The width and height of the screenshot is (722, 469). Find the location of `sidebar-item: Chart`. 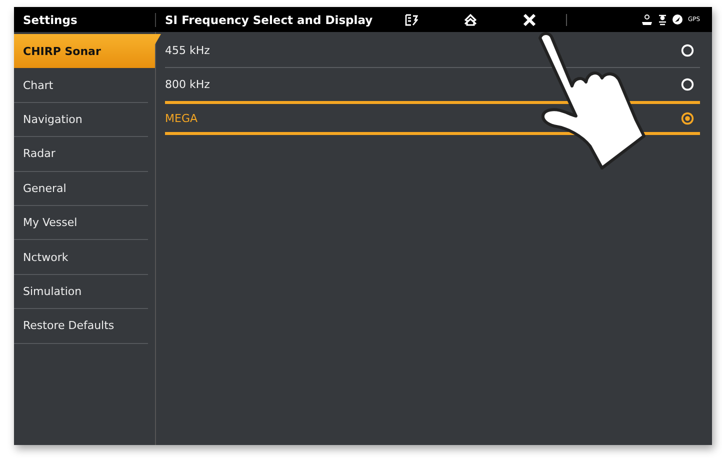

sidebar-item: Chart is located at coordinates (81, 85).